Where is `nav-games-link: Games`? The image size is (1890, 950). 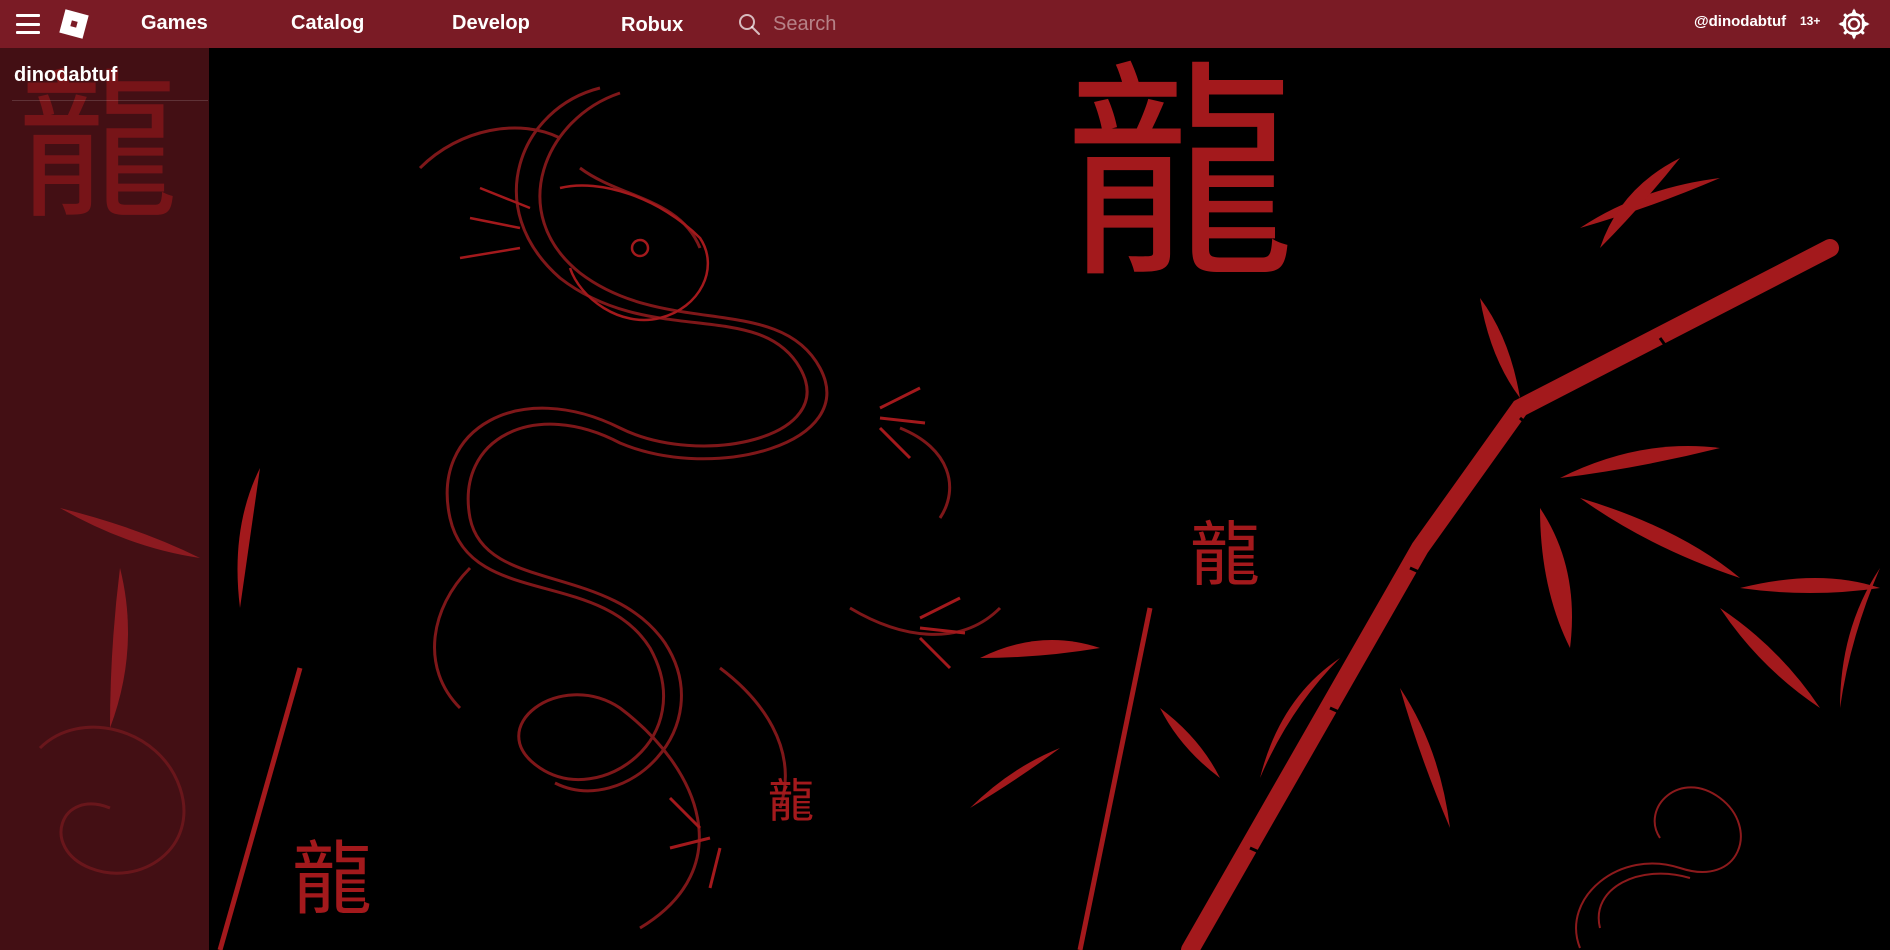 nav-games-link: Games is located at coordinates (174, 23).